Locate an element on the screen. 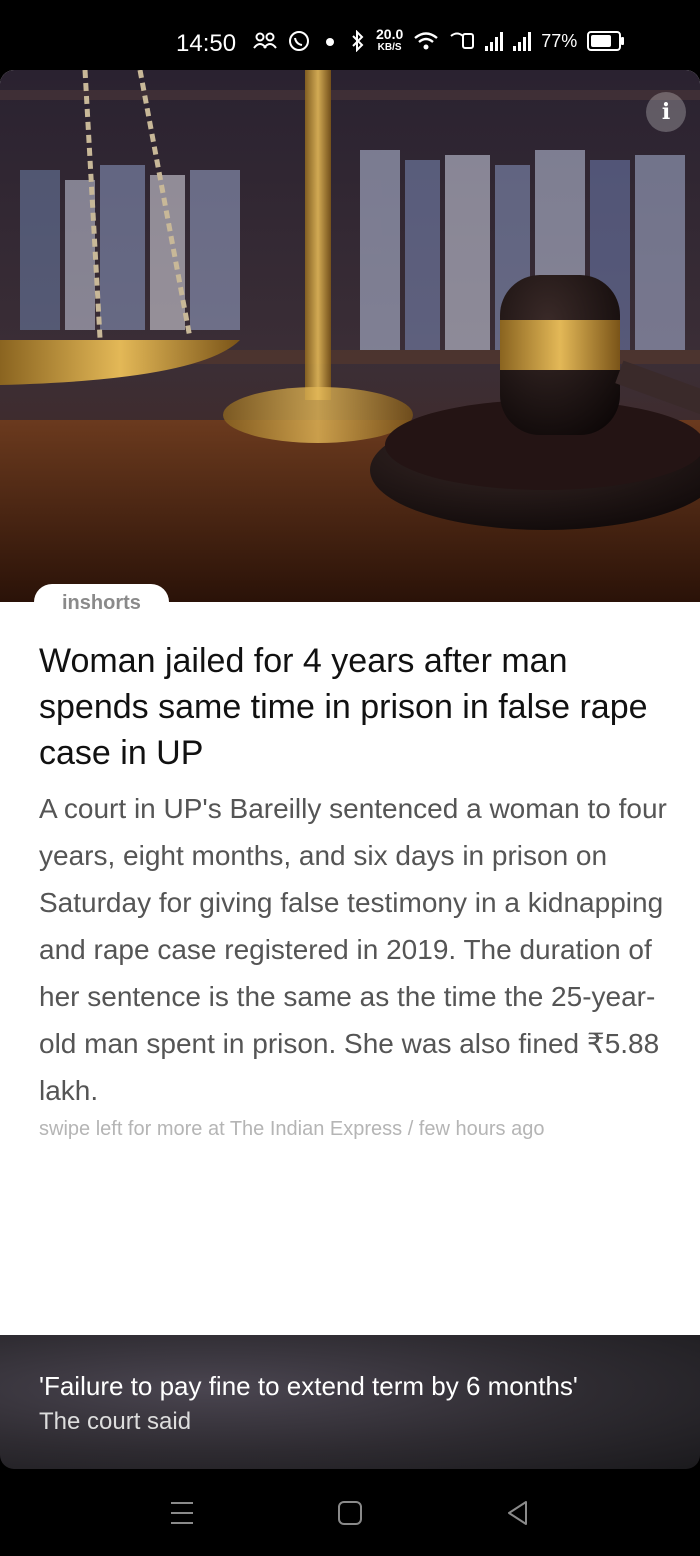  home-button is located at coordinates (350, 1513).